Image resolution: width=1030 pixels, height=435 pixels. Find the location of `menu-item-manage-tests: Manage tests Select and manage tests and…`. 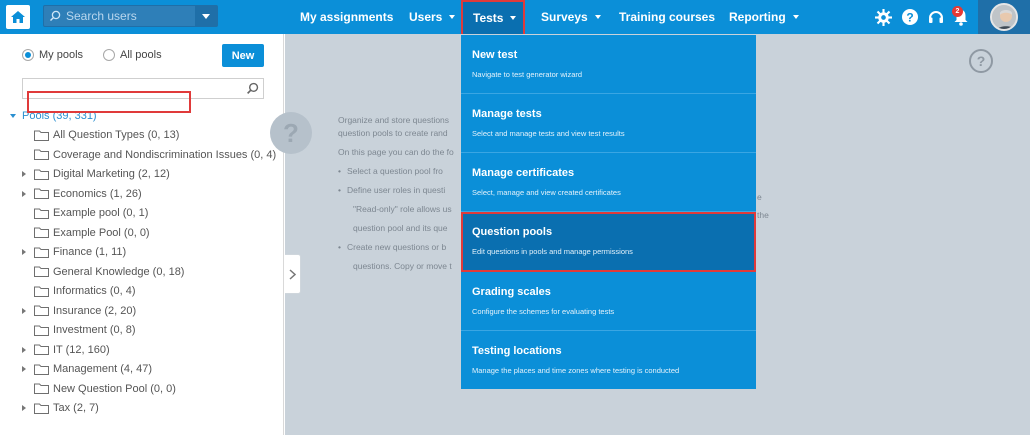

menu-item-manage-tests: Manage tests Select and manage tests and… is located at coordinates (608, 123).